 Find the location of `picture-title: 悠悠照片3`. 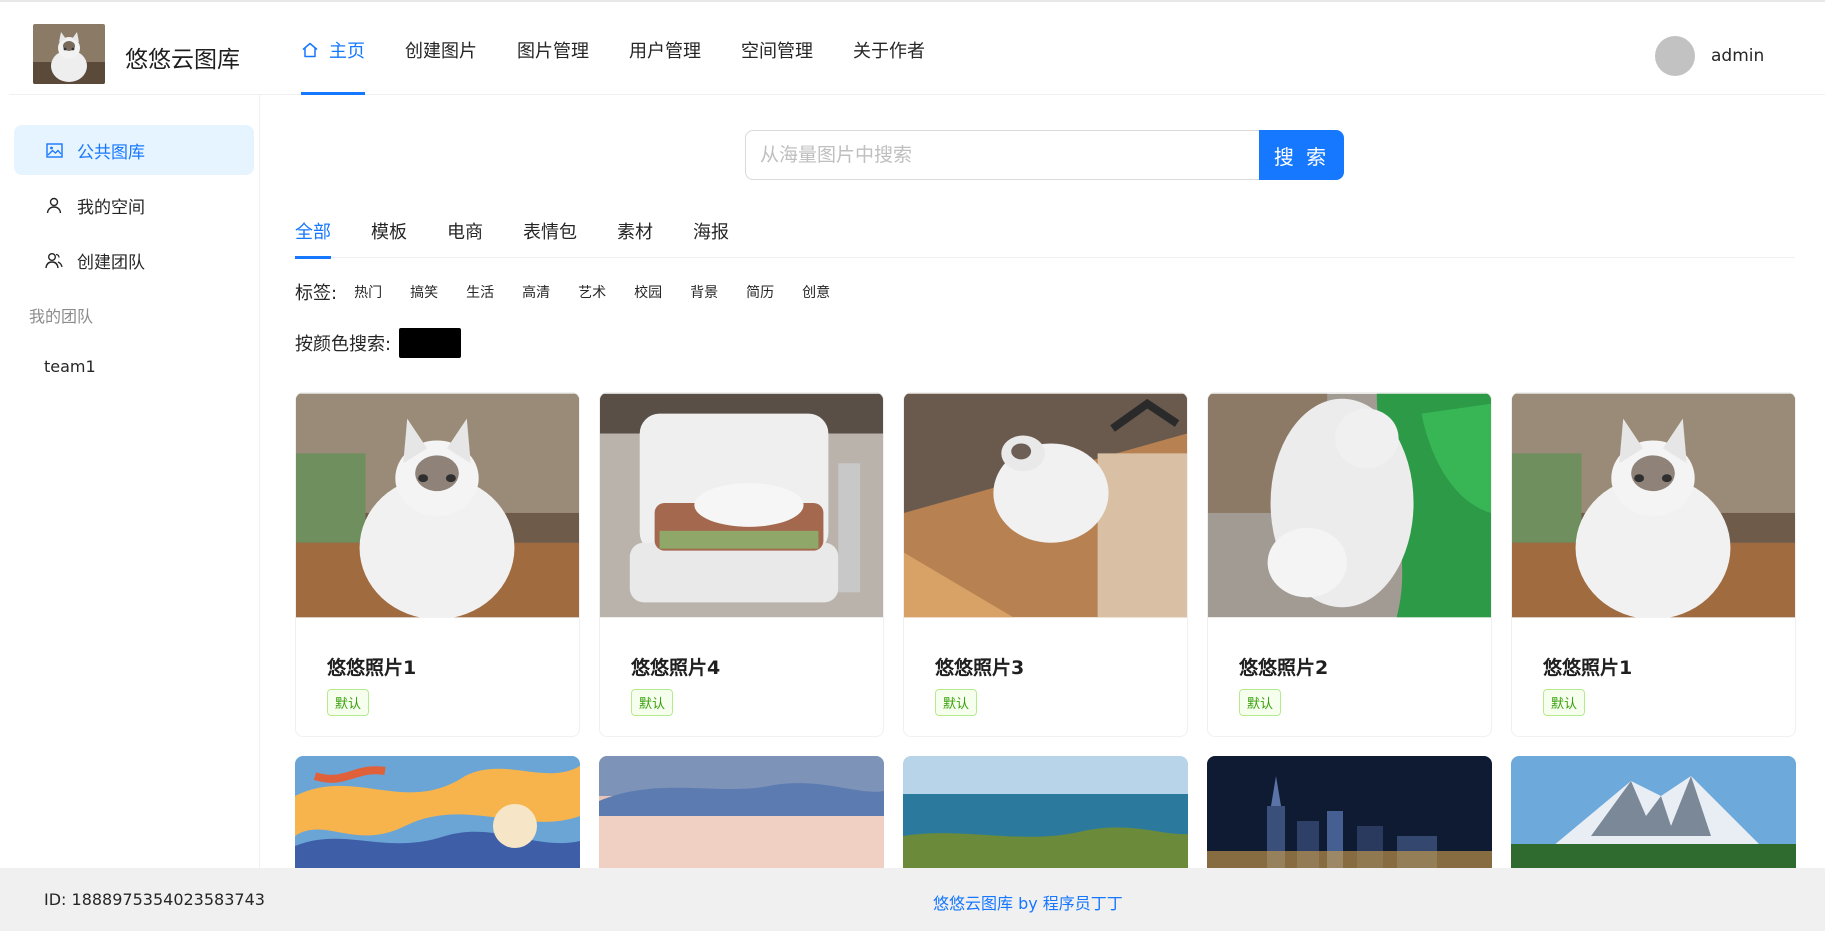

picture-title: 悠悠照片3 is located at coordinates (980, 668).